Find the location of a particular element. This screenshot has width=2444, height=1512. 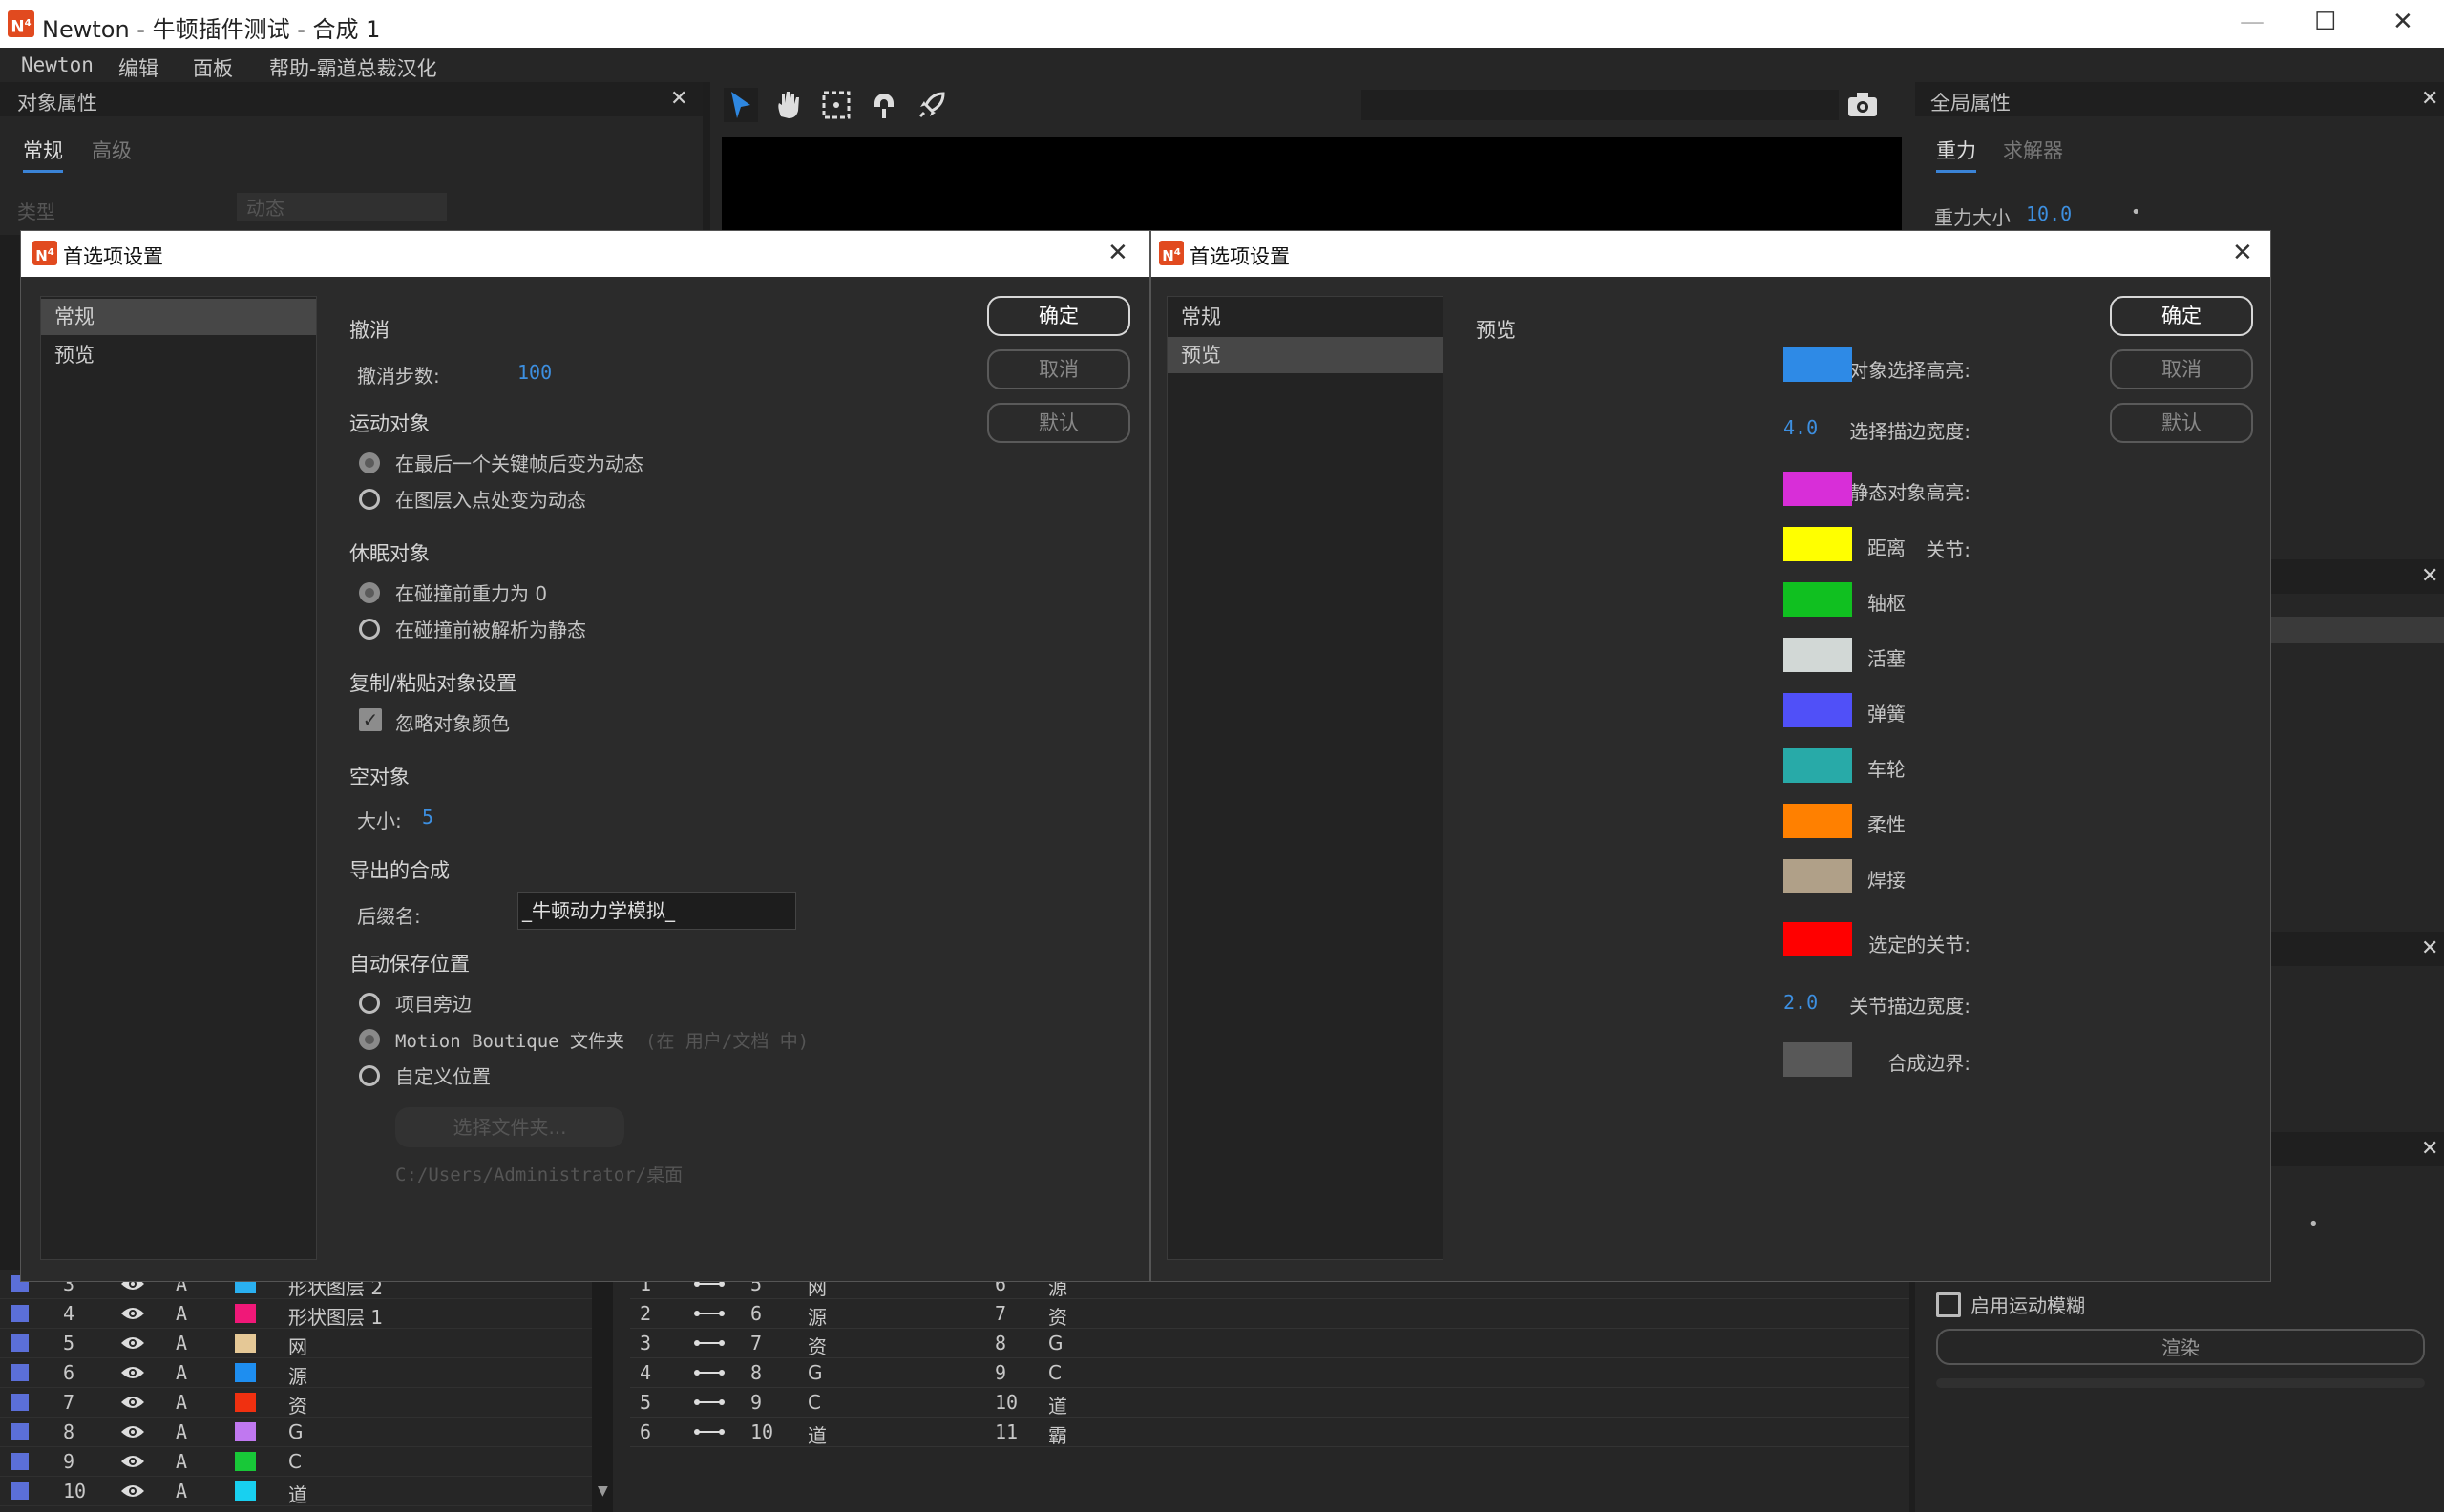

menu-help: 帮助-霸道总裁汉化 is located at coordinates (353, 68).